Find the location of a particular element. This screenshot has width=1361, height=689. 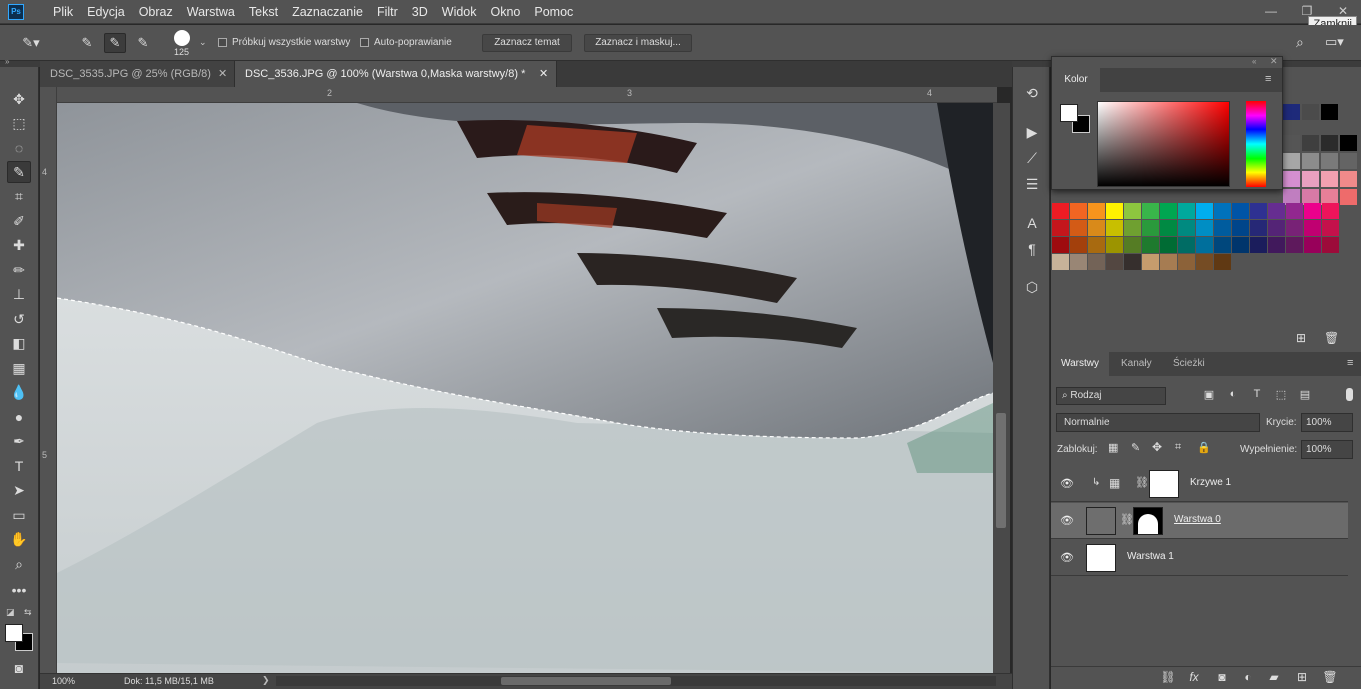

healing-brush-tool-icon: ✚ is located at coordinates (19, 245).